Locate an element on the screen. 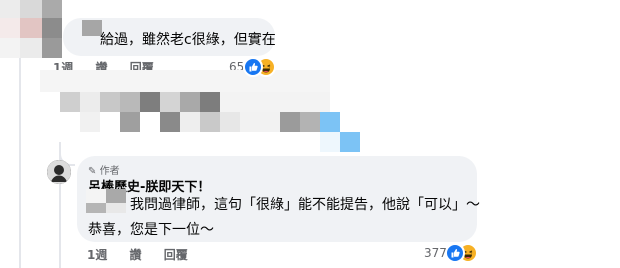 This screenshot has height=268, width=620. reply-link: 回覆 is located at coordinates (176, 255).